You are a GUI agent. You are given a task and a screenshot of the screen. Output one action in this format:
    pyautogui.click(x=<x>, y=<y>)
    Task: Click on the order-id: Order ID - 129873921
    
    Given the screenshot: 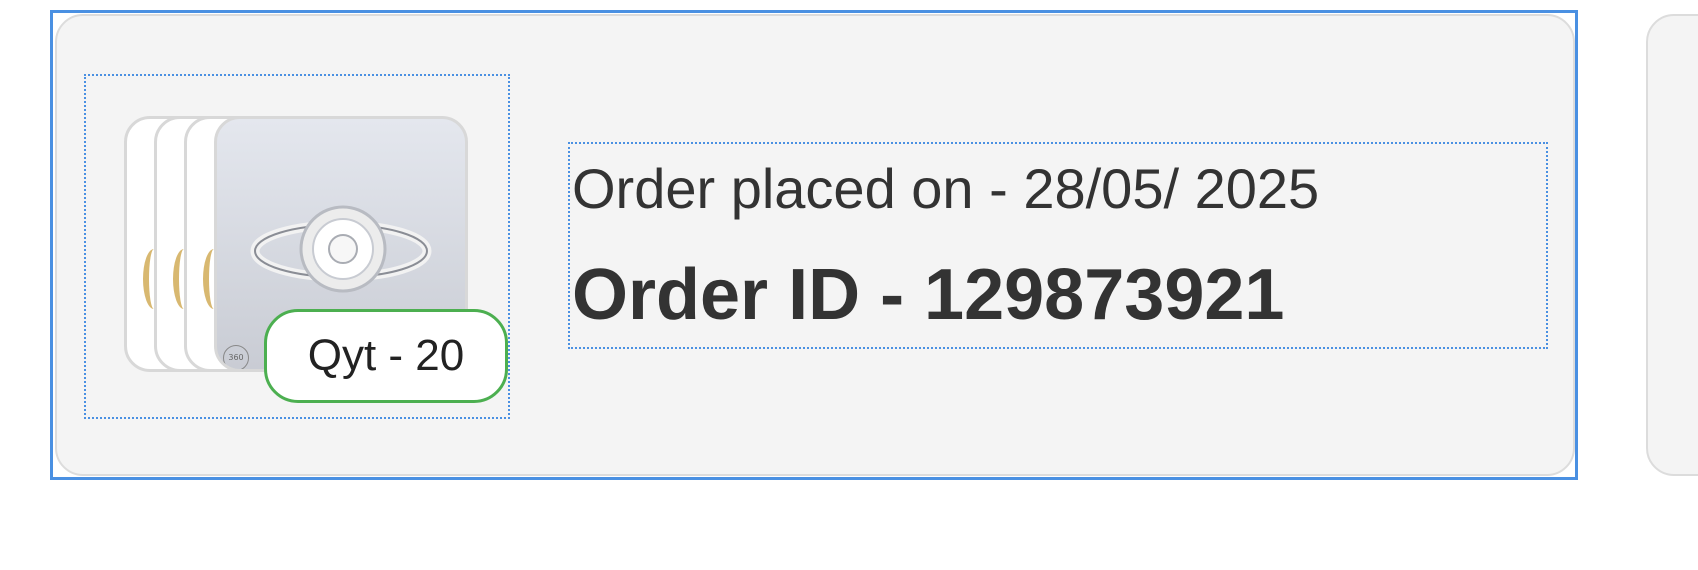 What is the action you would take?
    pyautogui.click(x=928, y=295)
    